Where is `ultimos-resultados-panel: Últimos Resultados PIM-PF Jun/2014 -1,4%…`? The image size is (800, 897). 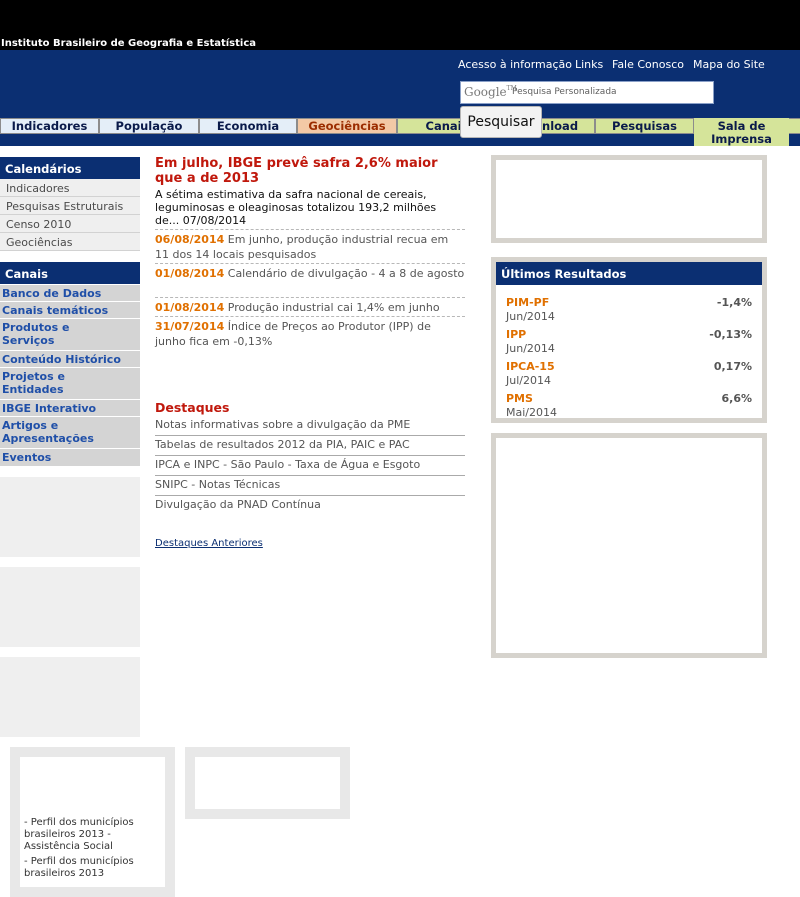
ultimos-resultados-panel: Últimos Resultados PIM-PF Jun/2014 -1,4%… is located at coordinates (629, 340).